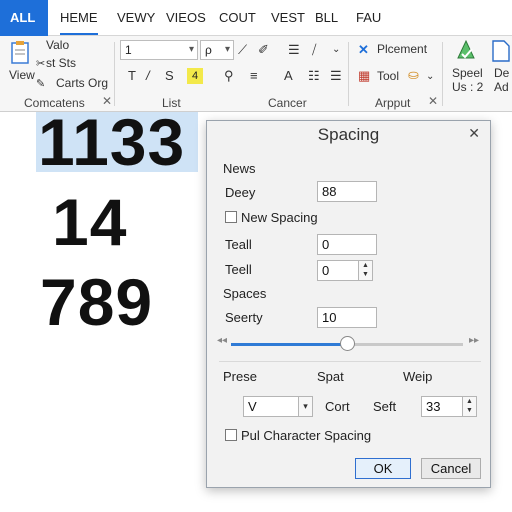  Describe the element at coordinates (186, 18) in the screenshot. I see `tab-vieos: VIEOS` at that location.